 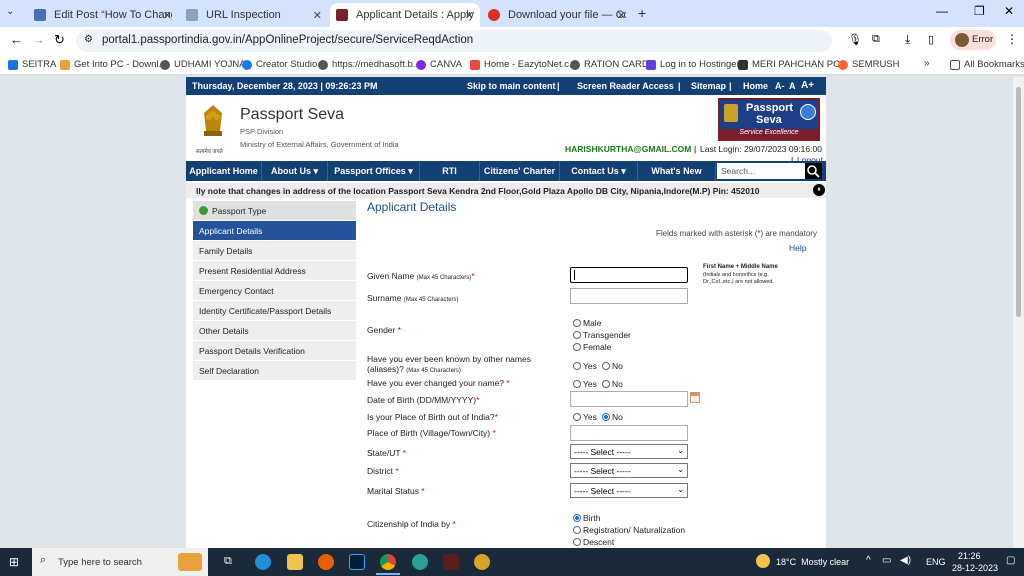 What do you see at coordinates (813, 171) in the screenshot?
I see `search-button` at bounding box center [813, 171].